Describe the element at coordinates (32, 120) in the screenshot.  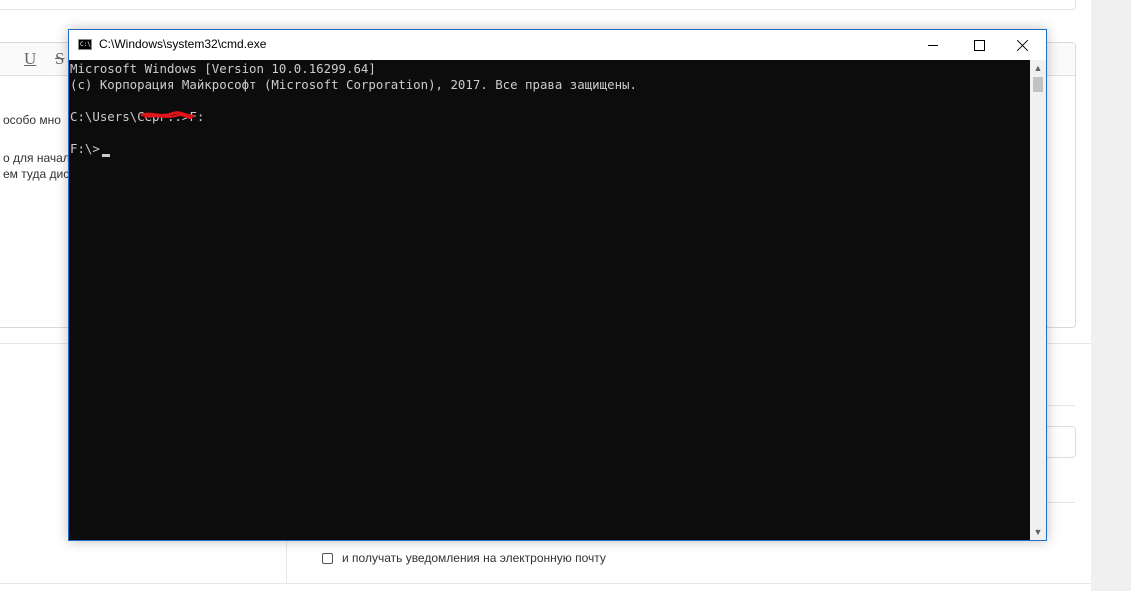
I see `editor-text-line: особо мно` at that location.